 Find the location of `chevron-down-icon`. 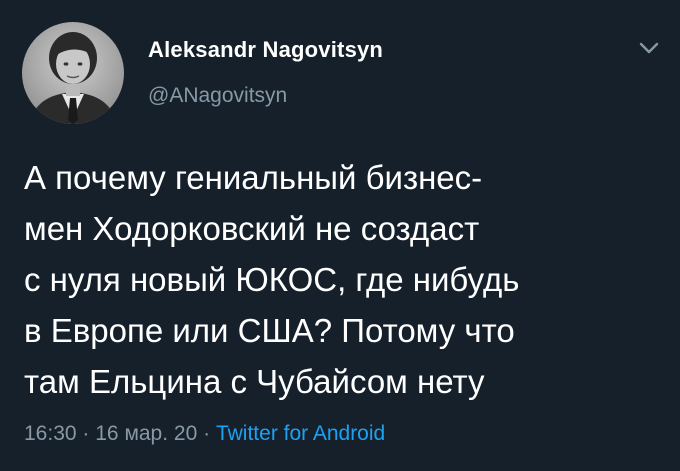

chevron-down-icon is located at coordinates (649, 48).